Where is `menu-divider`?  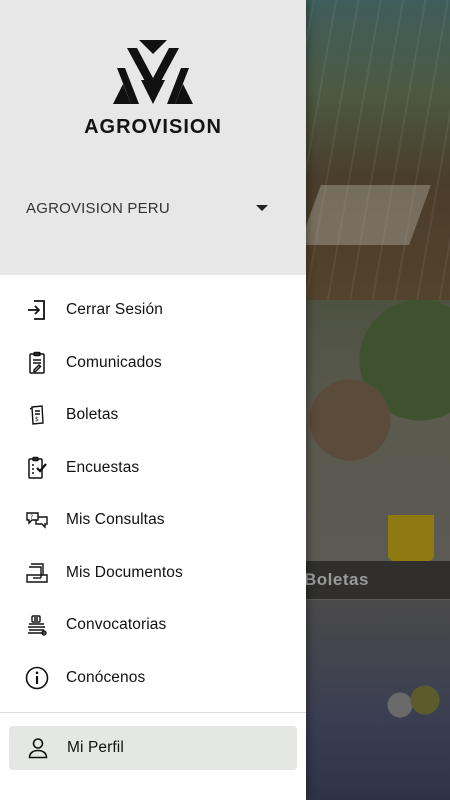 menu-divider is located at coordinates (153, 712).